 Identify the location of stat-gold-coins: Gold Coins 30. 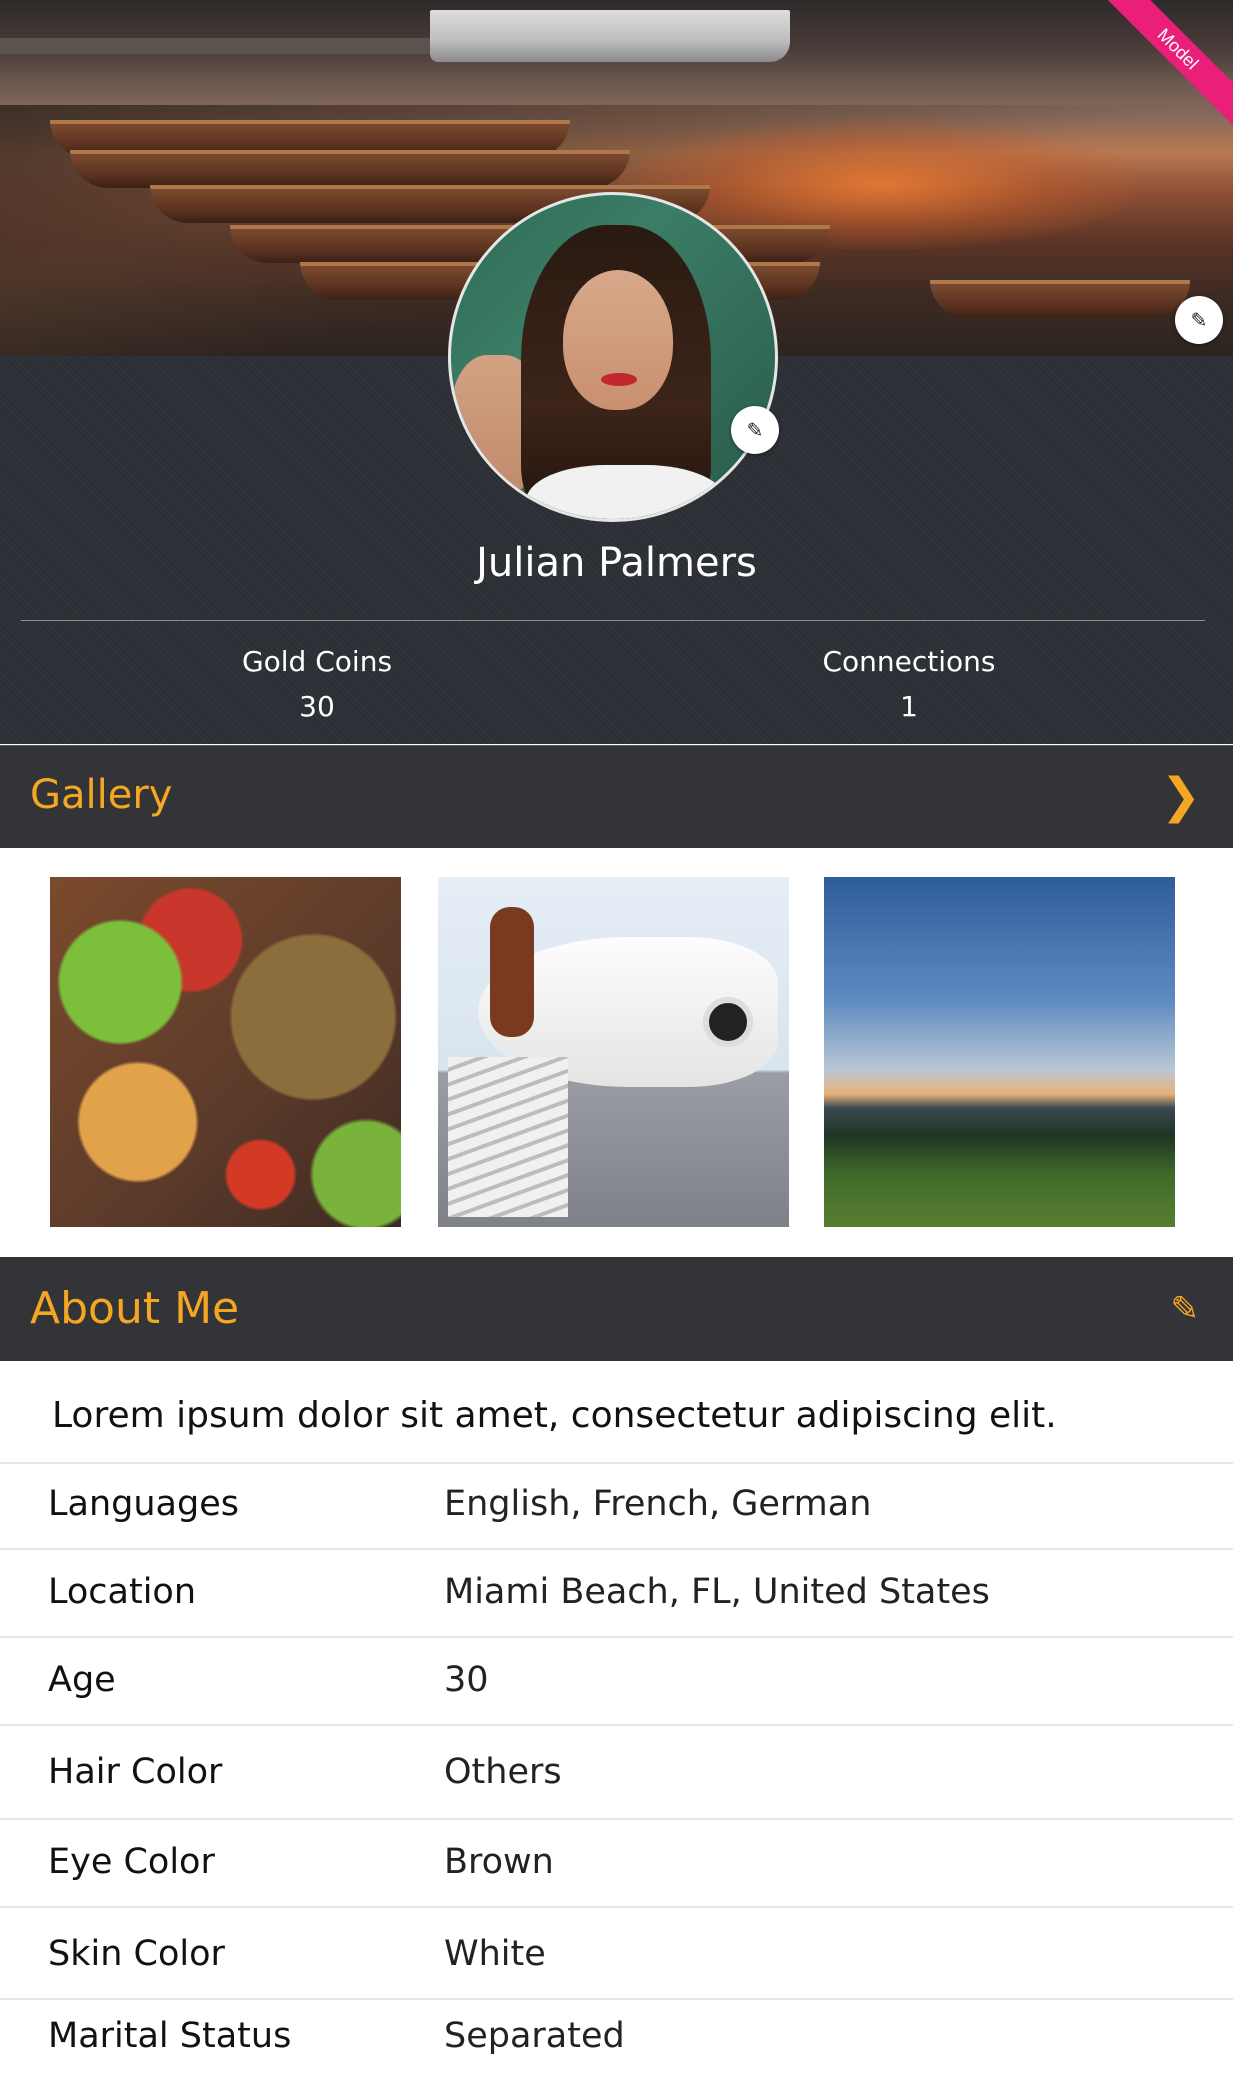
(317, 684).